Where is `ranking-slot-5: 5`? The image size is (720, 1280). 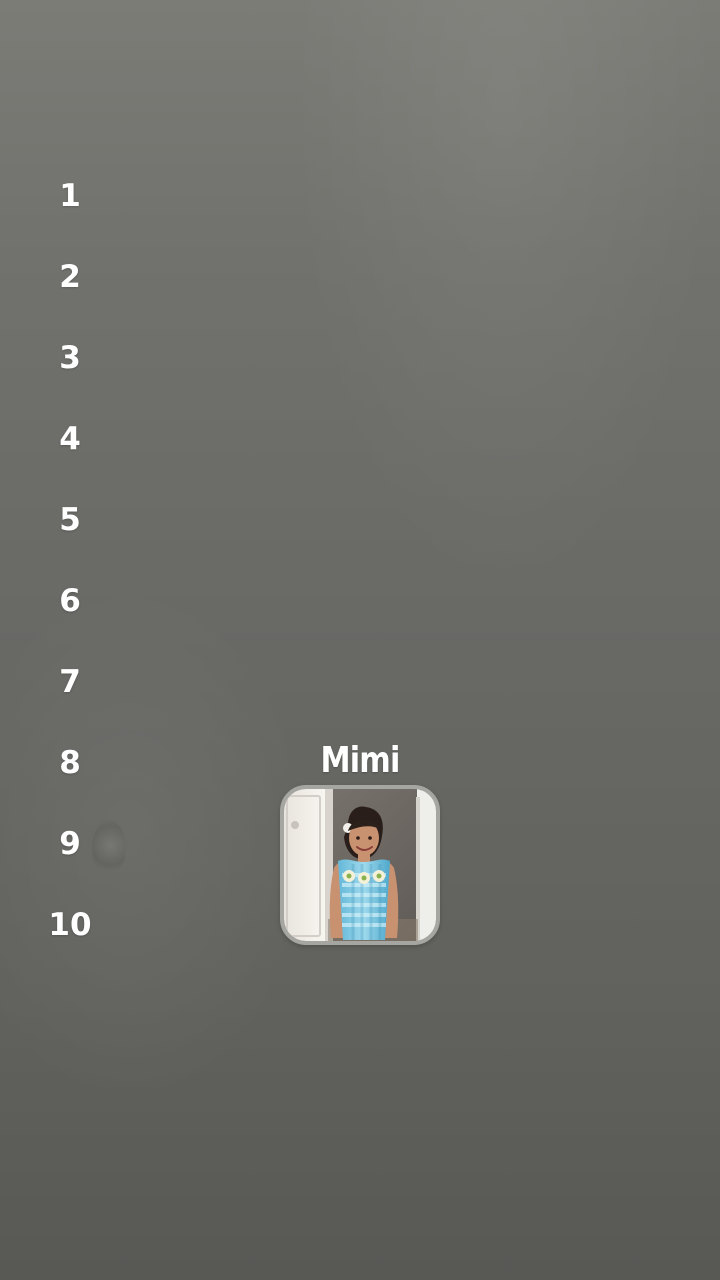
ranking-slot-5: 5 is located at coordinates (70, 534).